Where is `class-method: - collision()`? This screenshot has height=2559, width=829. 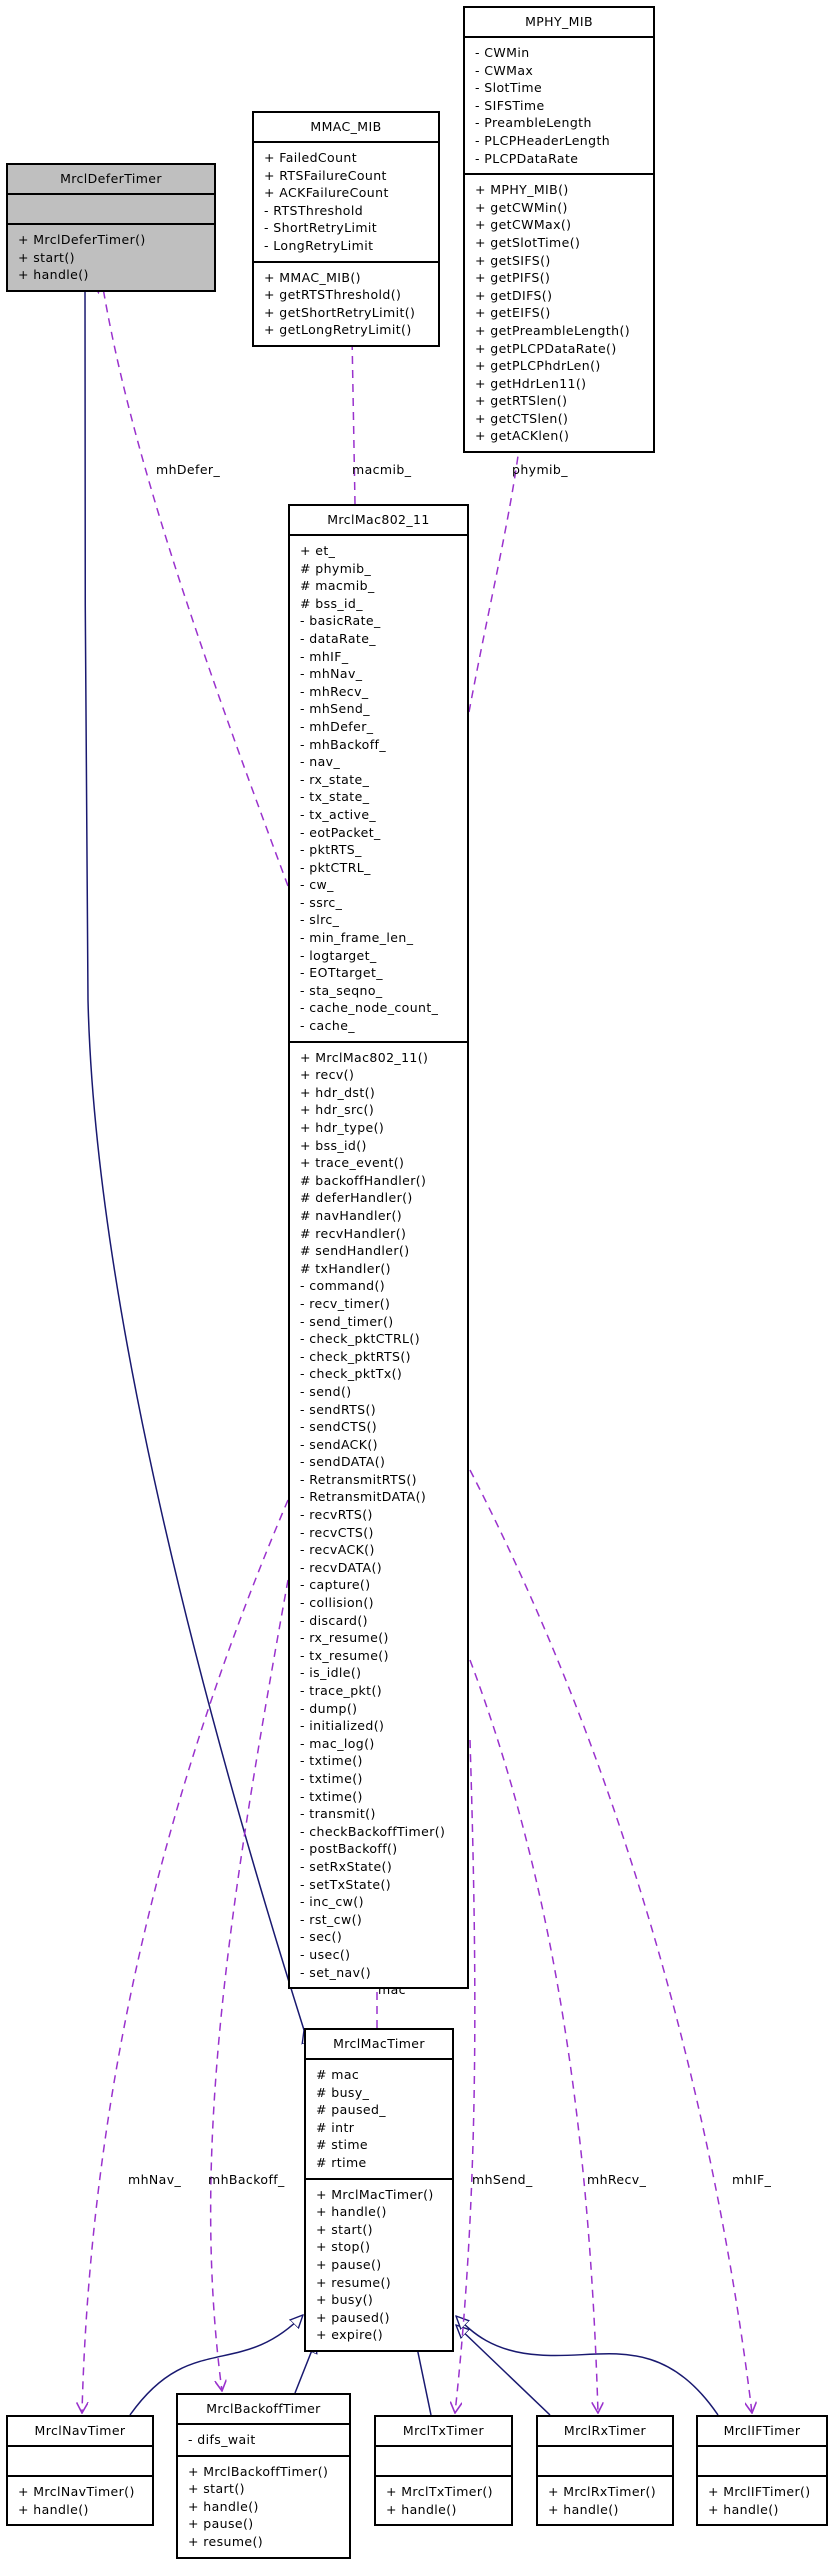 class-method: - collision() is located at coordinates (337, 1603).